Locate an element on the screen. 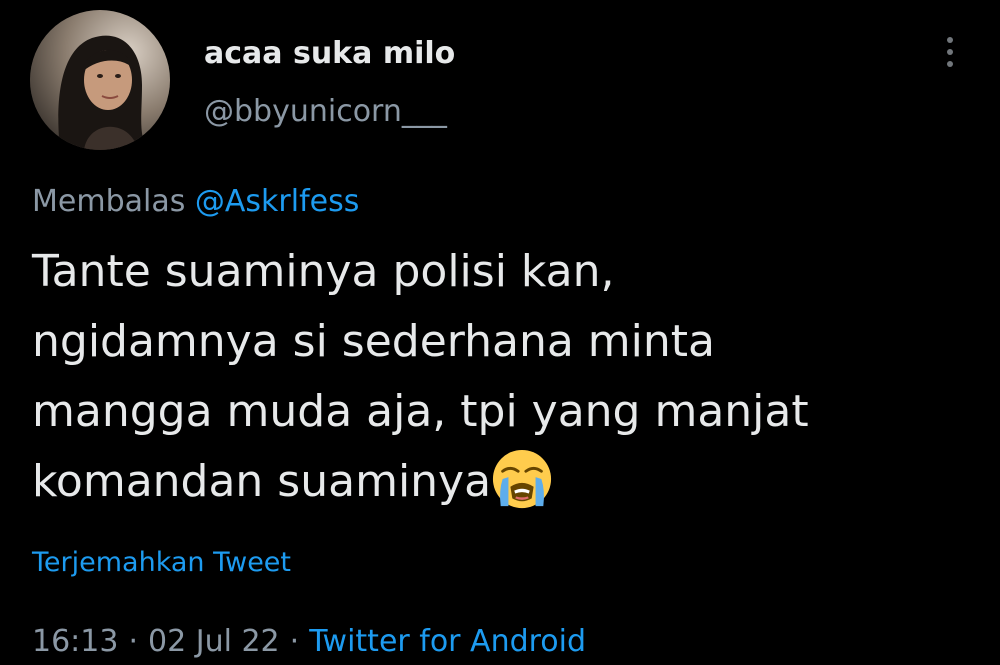 The height and width of the screenshot is (665, 1000). more-vertical-icon is located at coordinates (950, 40).